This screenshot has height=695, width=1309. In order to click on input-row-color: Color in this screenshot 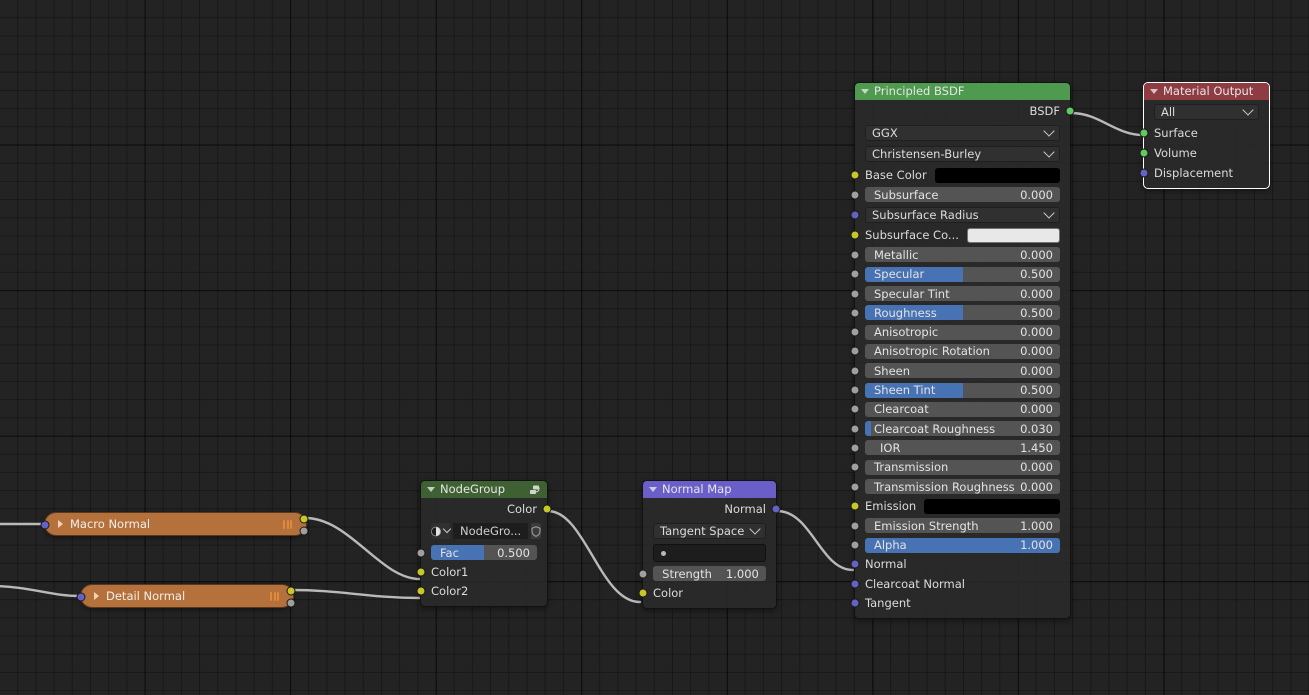, I will do `click(707, 592)`.